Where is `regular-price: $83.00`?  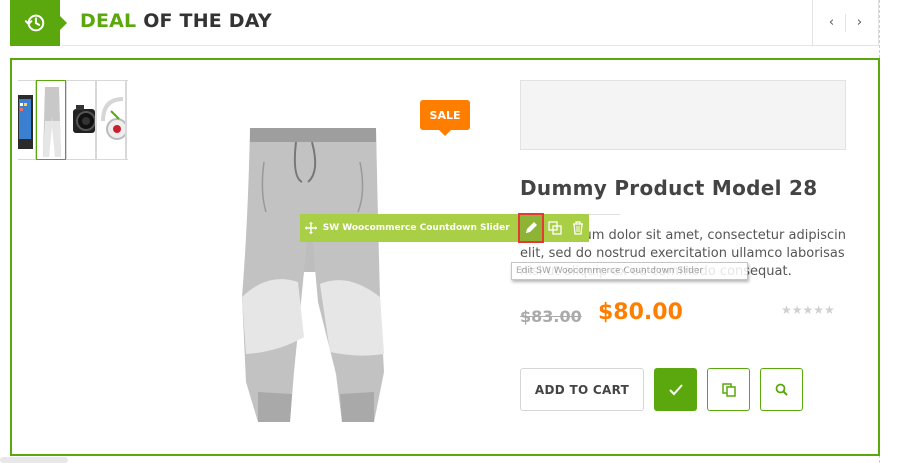 regular-price: $83.00 is located at coordinates (551, 316).